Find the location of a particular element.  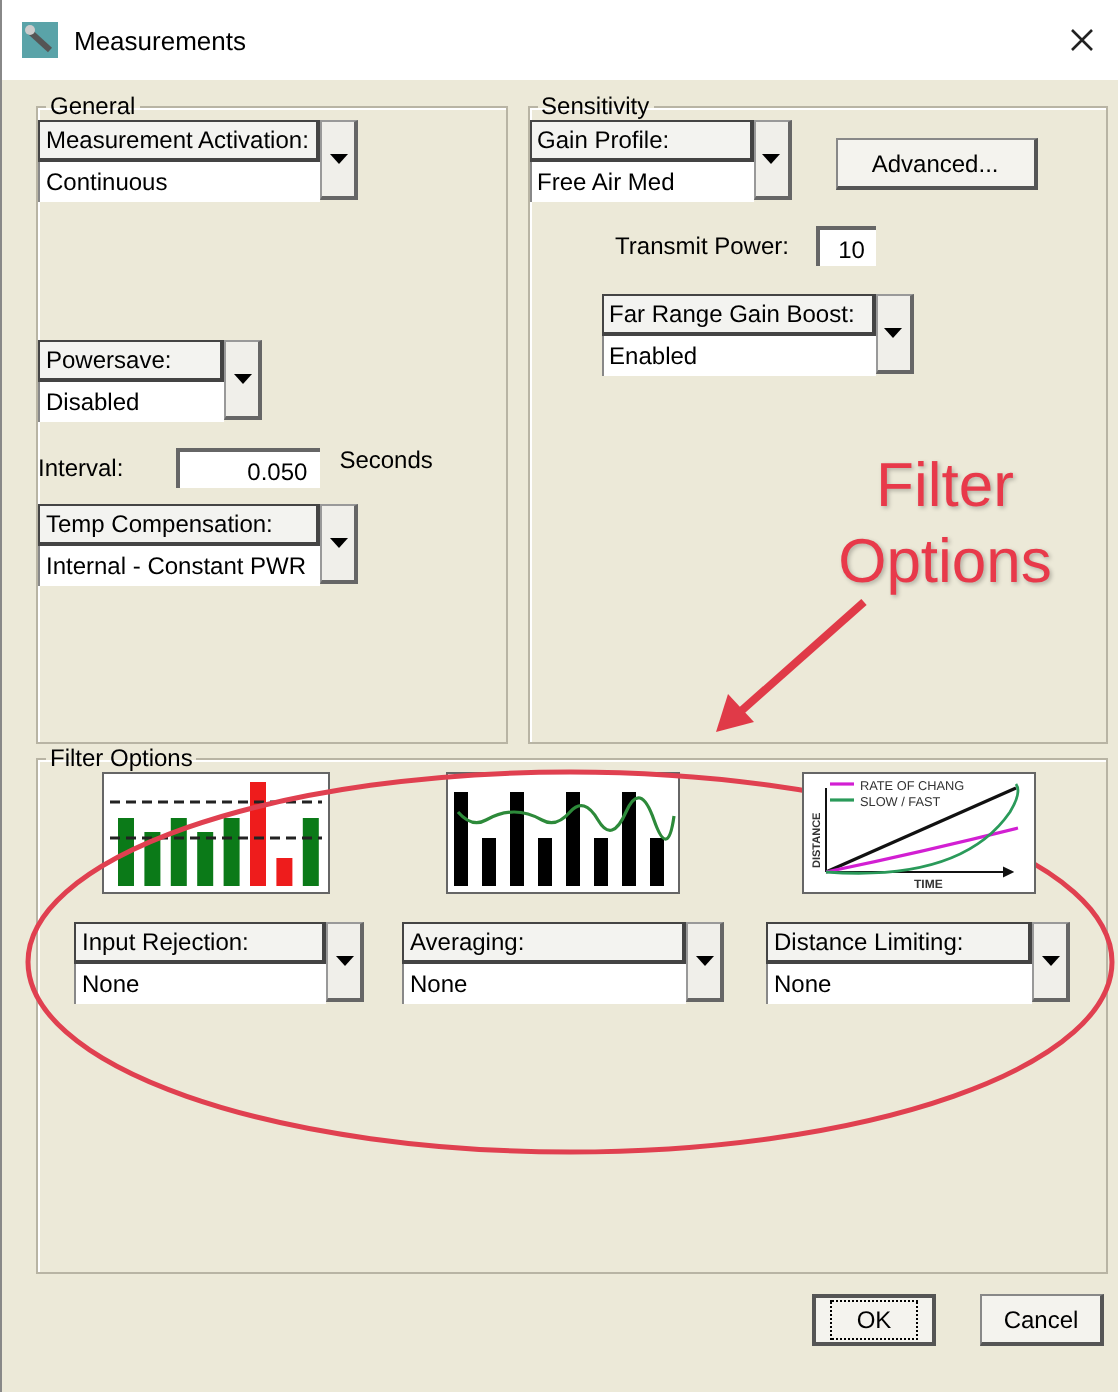

group-title: Sensitivity is located at coordinates (595, 106).